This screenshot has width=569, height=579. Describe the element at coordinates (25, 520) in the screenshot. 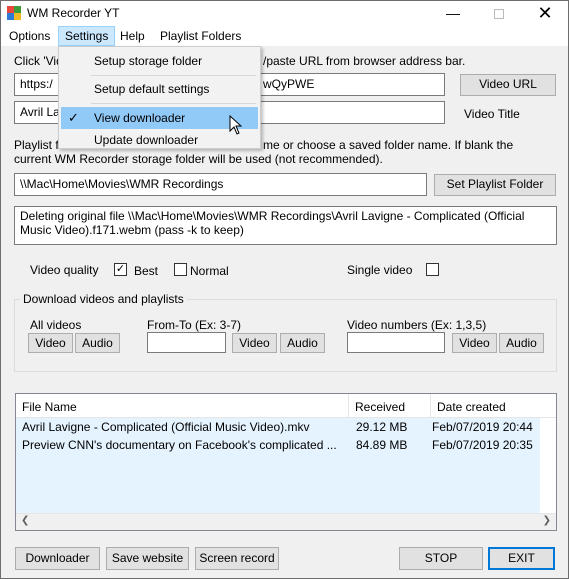

I see `scroll-left-icon: ❮` at that location.